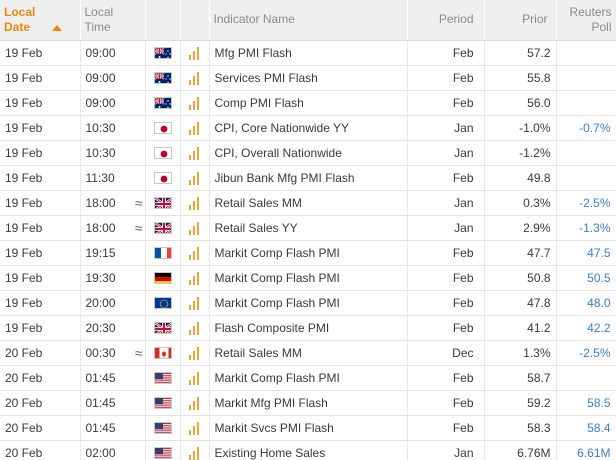 The width and height of the screenshot is (616, 460). Describe the element at coordinates (520, 378) in the screenshot. I see `cell-prior: 58.7` at that location.